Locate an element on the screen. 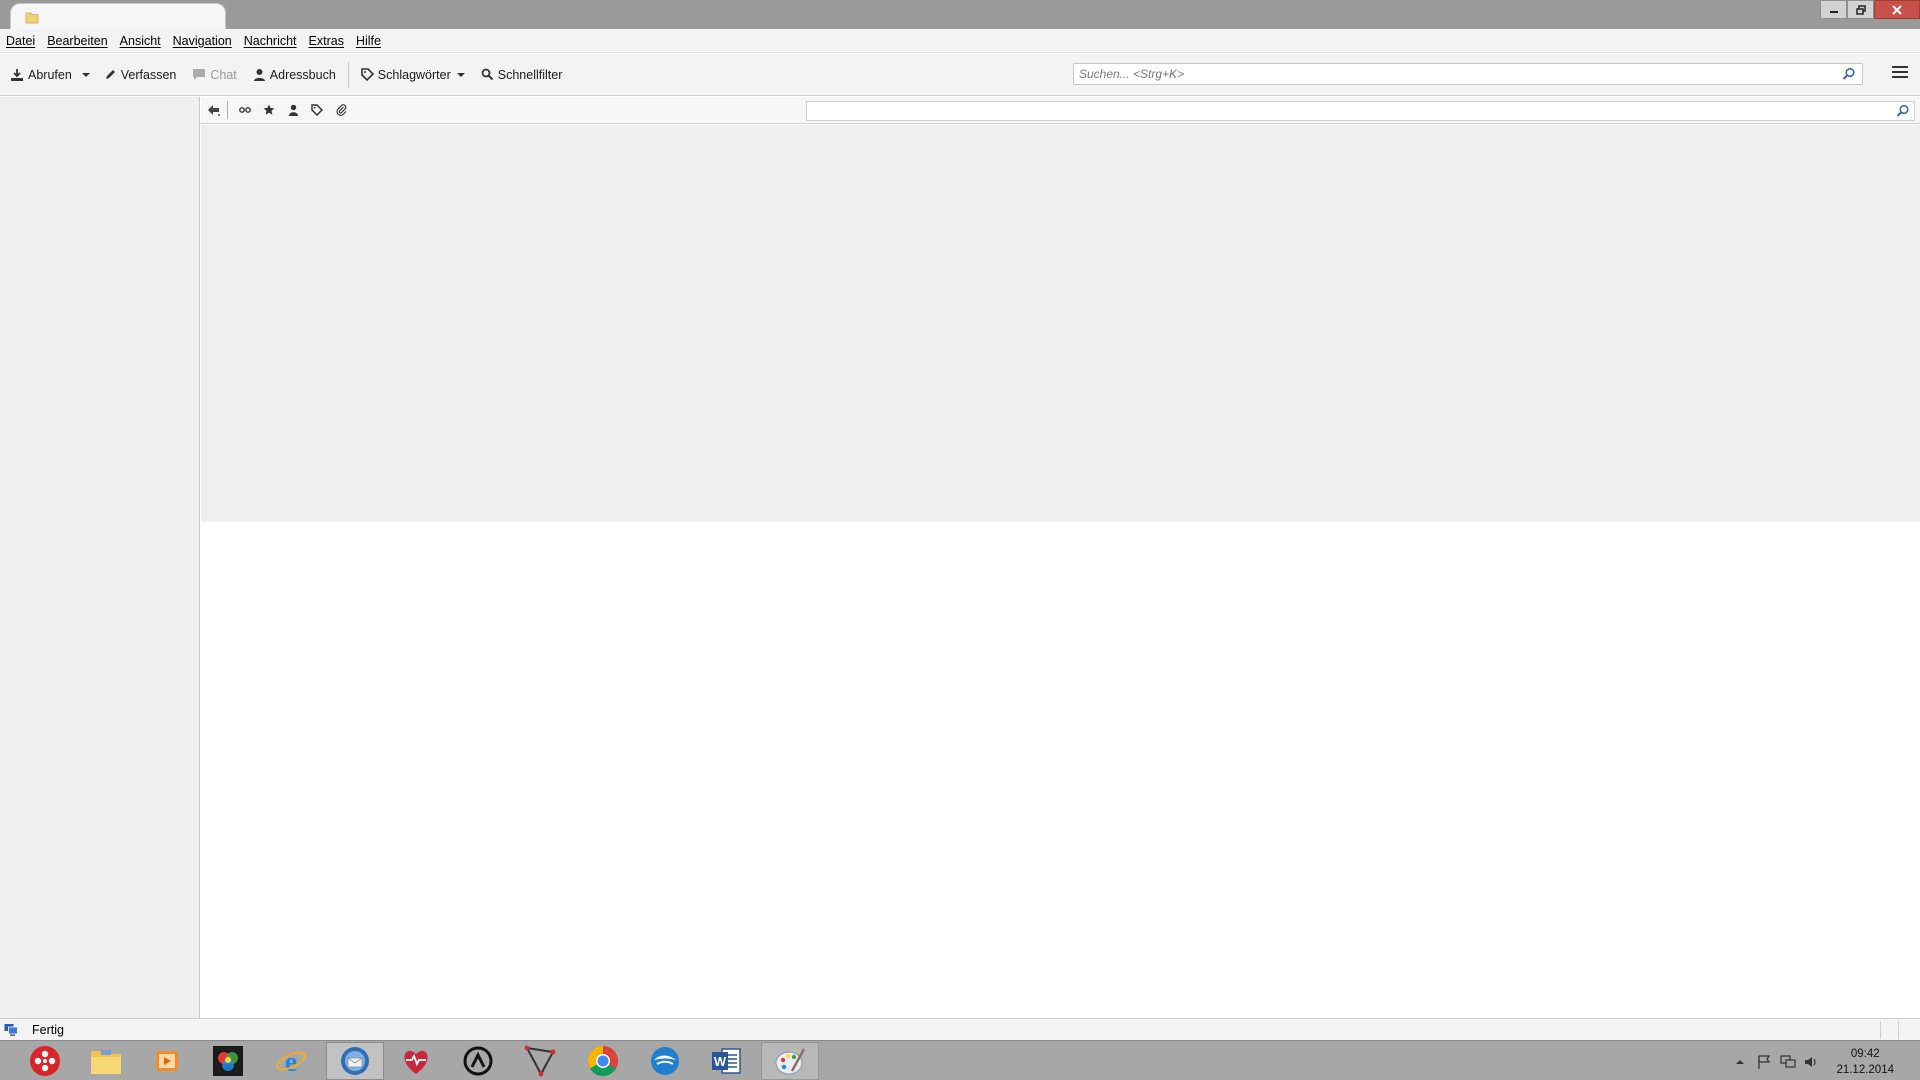 Image resolution: width=1920 pixels, height=1080 pixels. contact-icon is located at coordinates (293, 110).